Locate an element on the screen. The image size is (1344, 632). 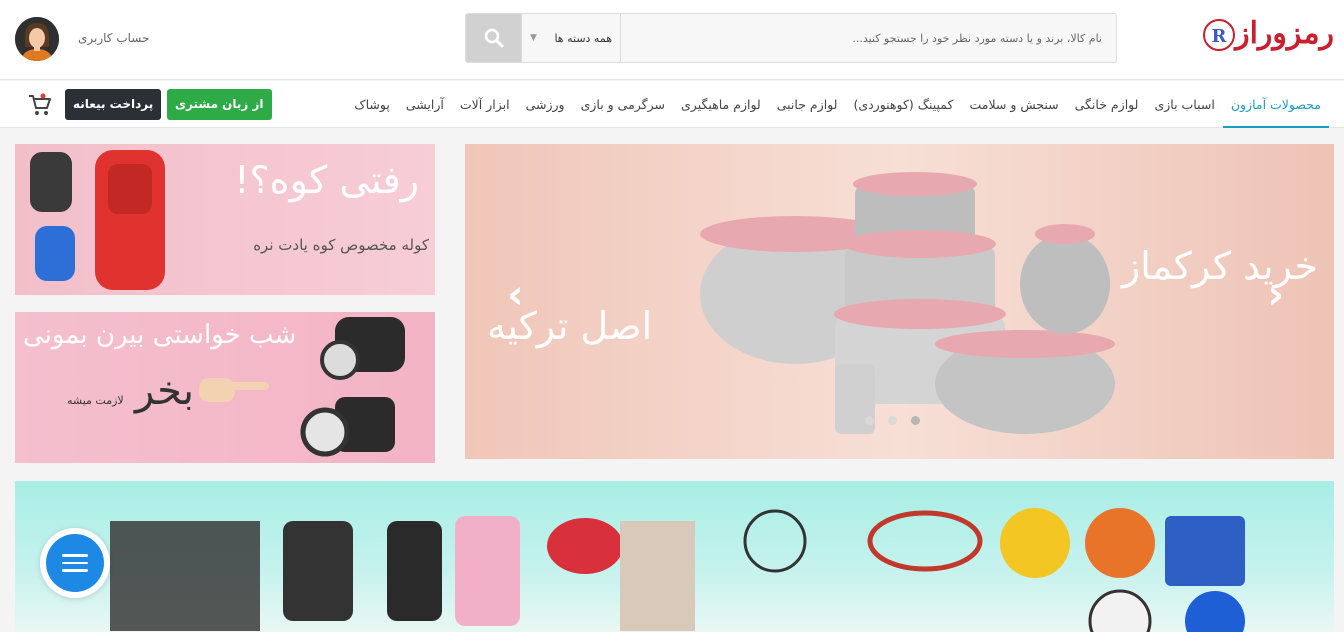
nav-item-tools: ابزار آلات is located at coordinates (485, 104).